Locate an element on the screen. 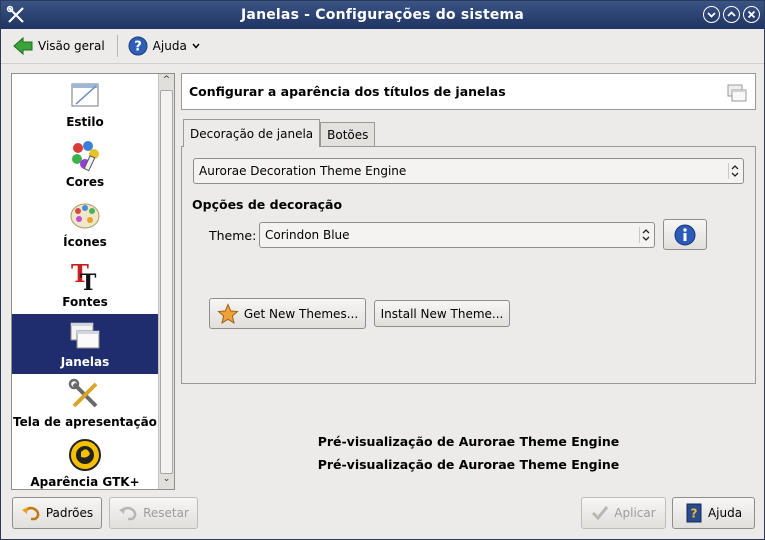 The image size is (765, 540). chevron-up-icon is located at coordinates (731, 14).